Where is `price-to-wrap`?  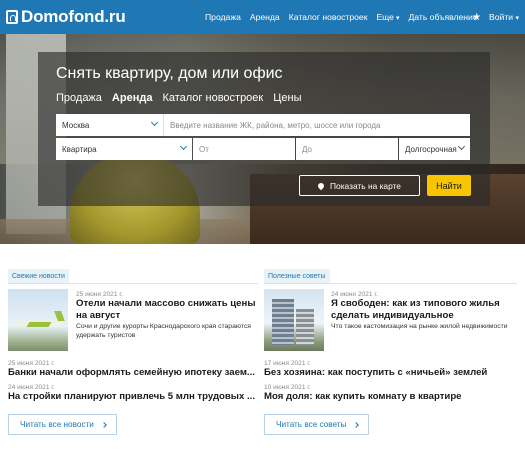 price-to-wrap is located at coordinates (347, 149).